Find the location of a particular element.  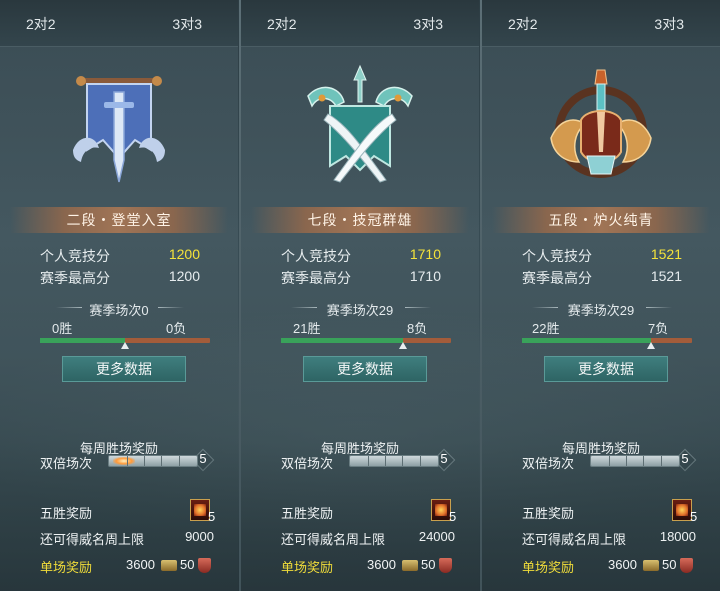

losses-count: 0负 is located at coordinates (176, 328).